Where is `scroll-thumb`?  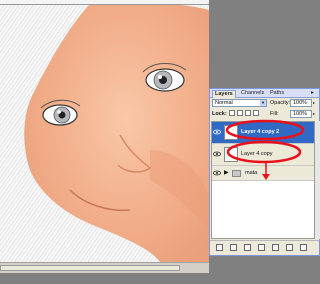 scroll-thumb is located at coordinates (90, 268).